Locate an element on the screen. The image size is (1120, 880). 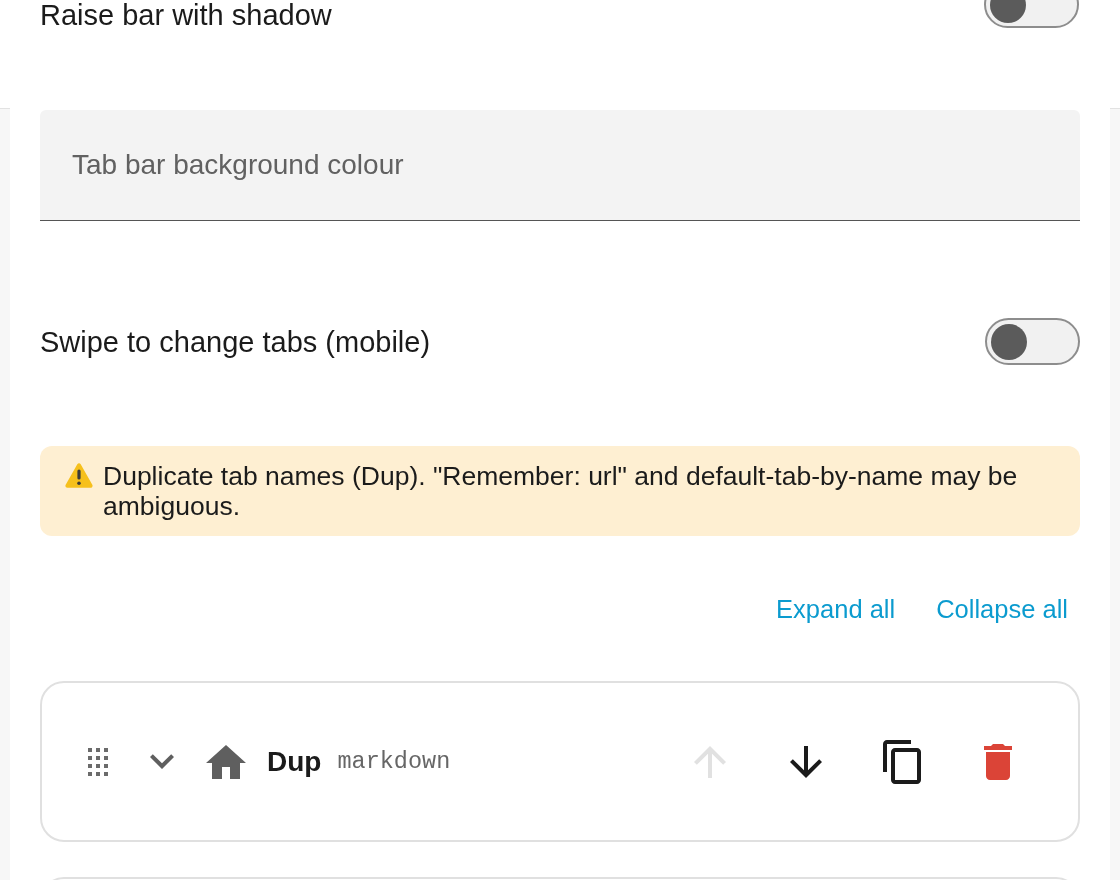
swipe-setting-label: Swipe to change tabs (mobile) is located at coordinates (235, 341).